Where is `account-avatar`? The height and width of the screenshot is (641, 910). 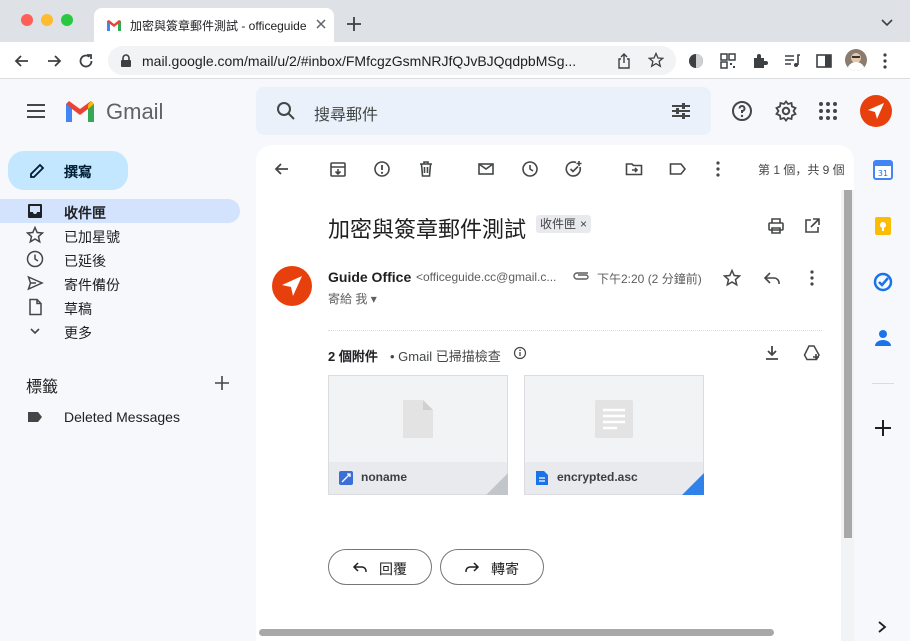 account-avatar is located at coordinates (876, 111).